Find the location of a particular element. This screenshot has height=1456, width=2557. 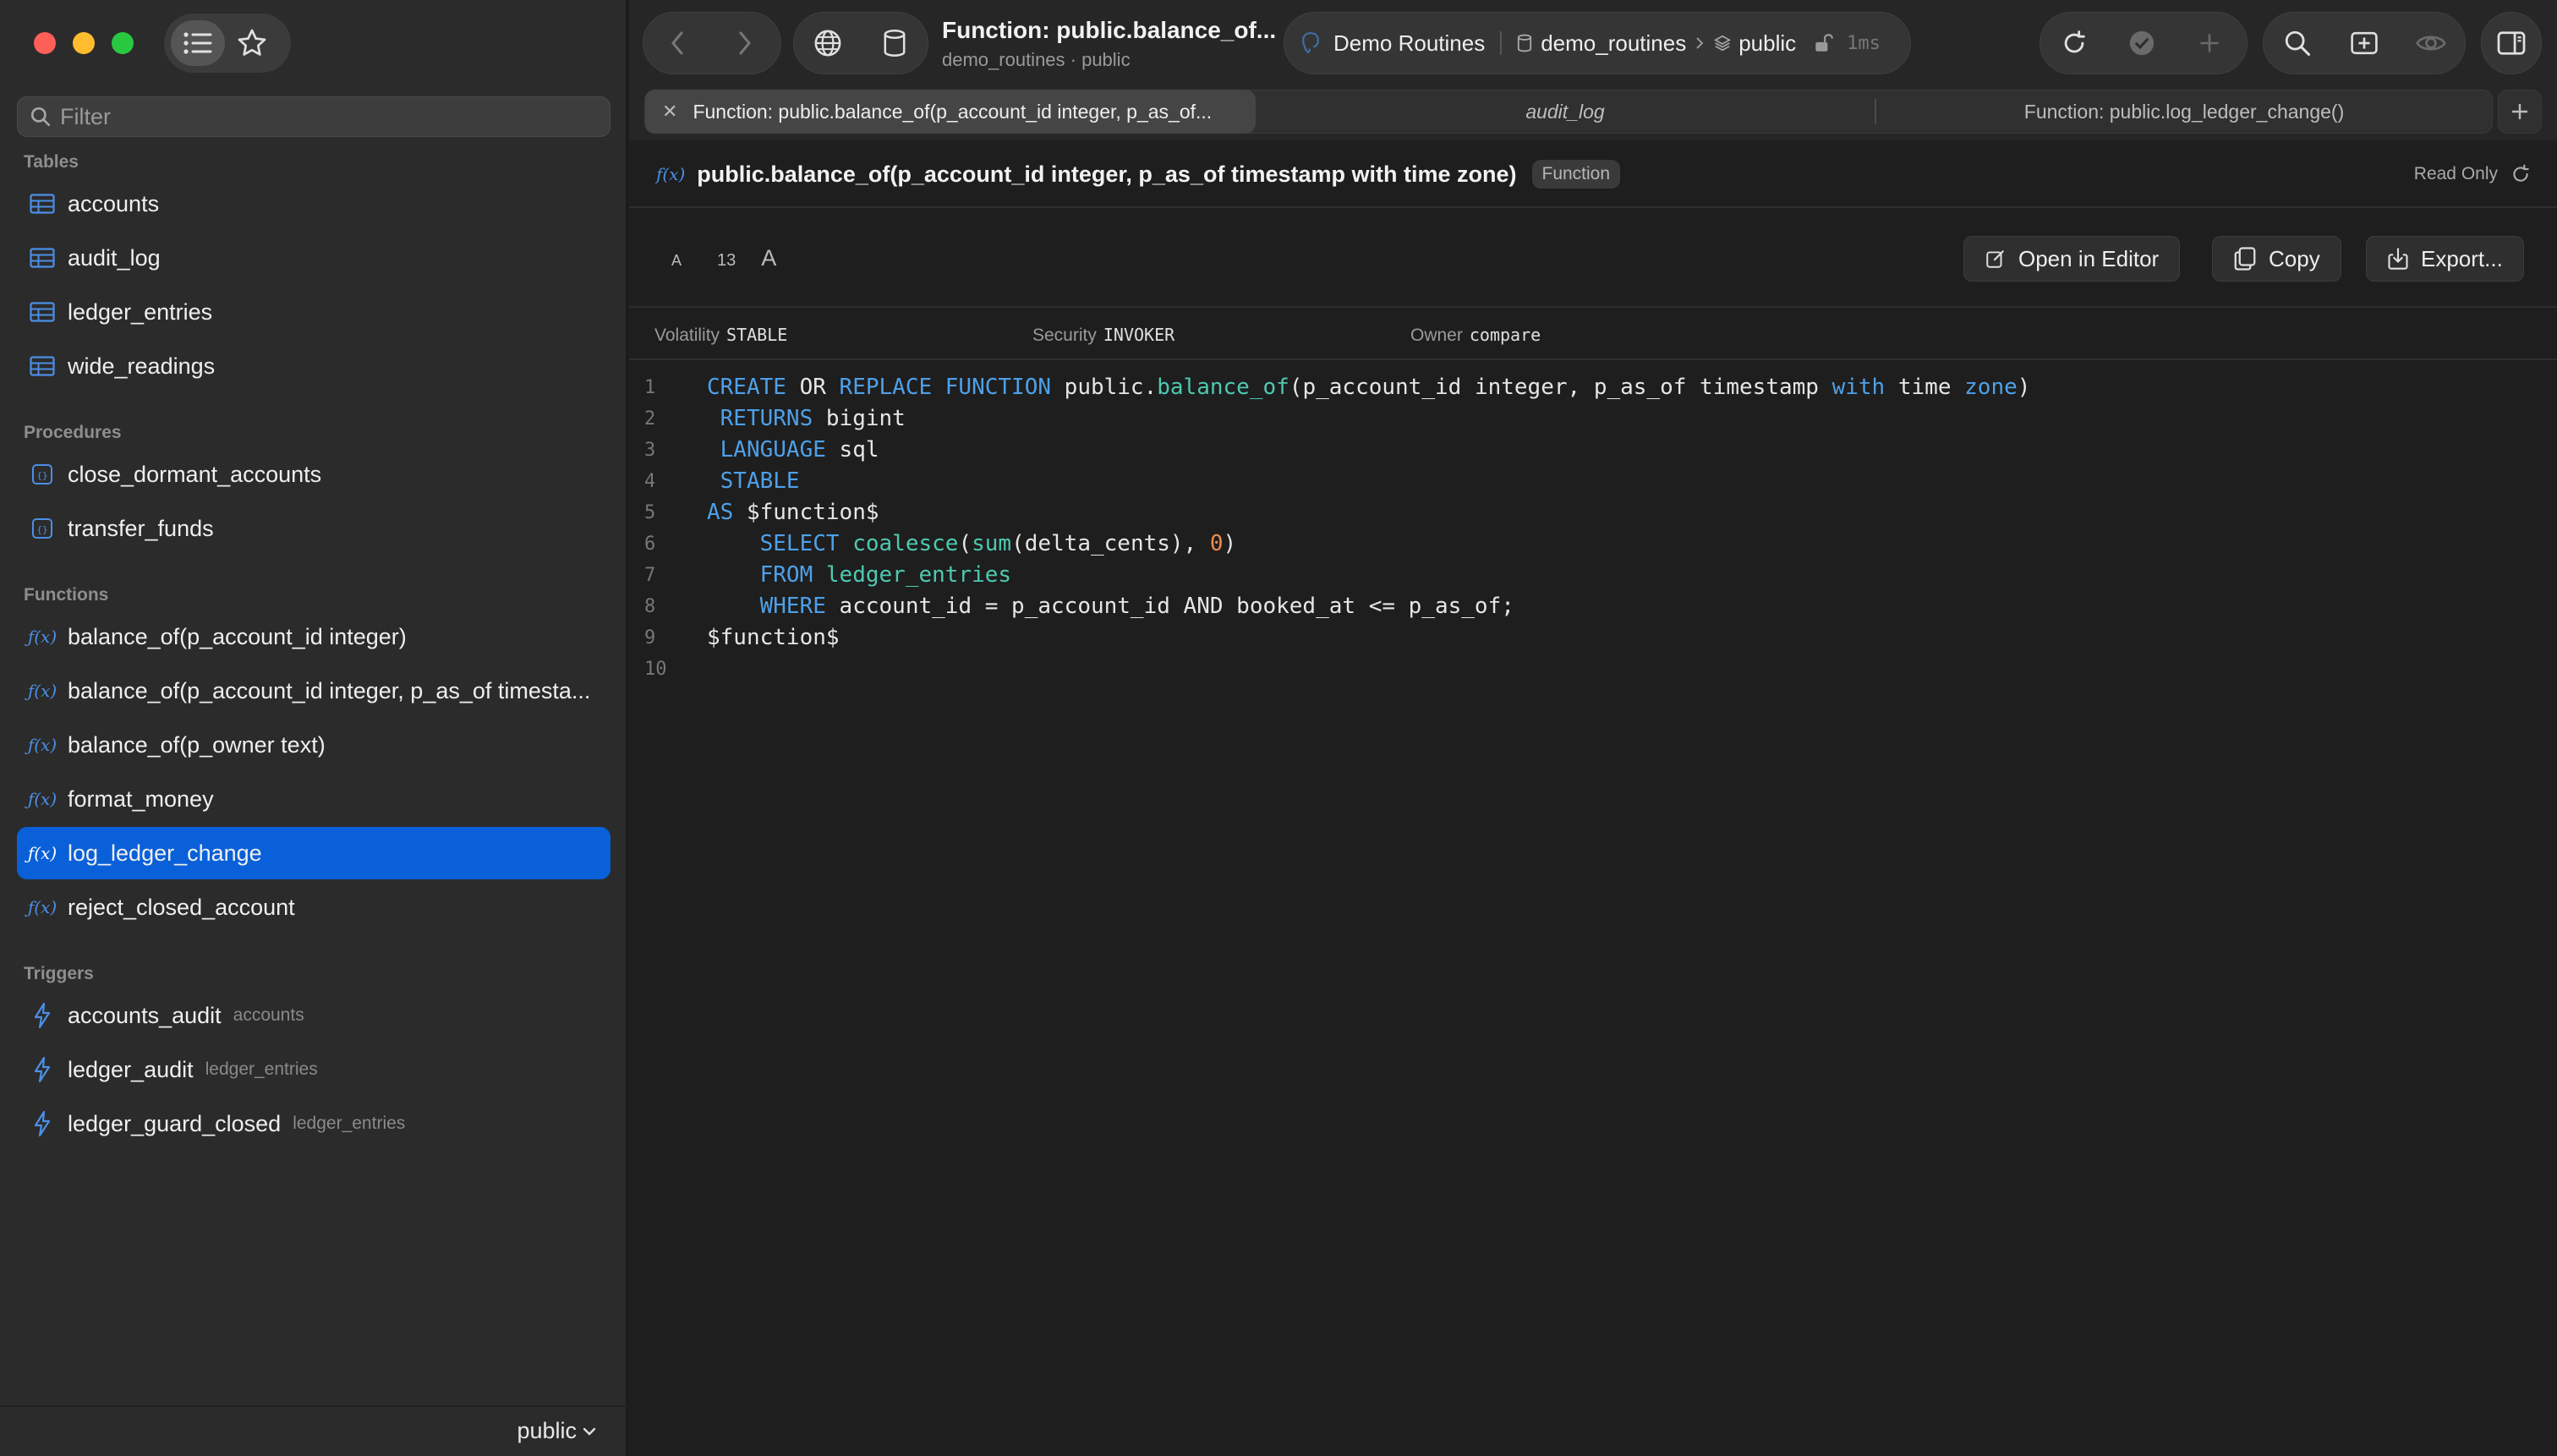

sidebar-item-trigger: accounts_audit accounts is located at coordinates (314, 1016).